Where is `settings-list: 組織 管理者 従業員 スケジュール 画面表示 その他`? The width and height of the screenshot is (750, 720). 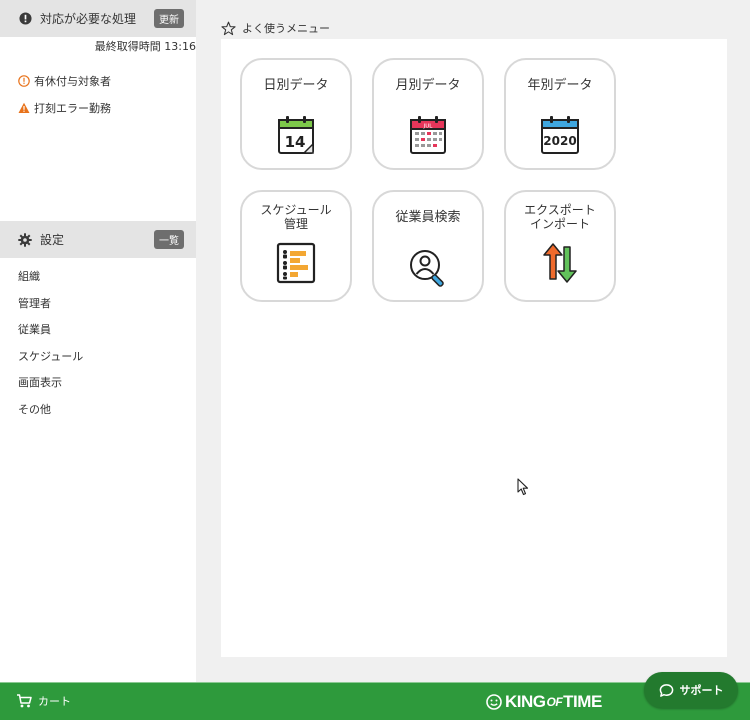 settings-list: 組織 管理者 従業員 スケジュール 画面表示 その他 is located at coordinates (98, 341).